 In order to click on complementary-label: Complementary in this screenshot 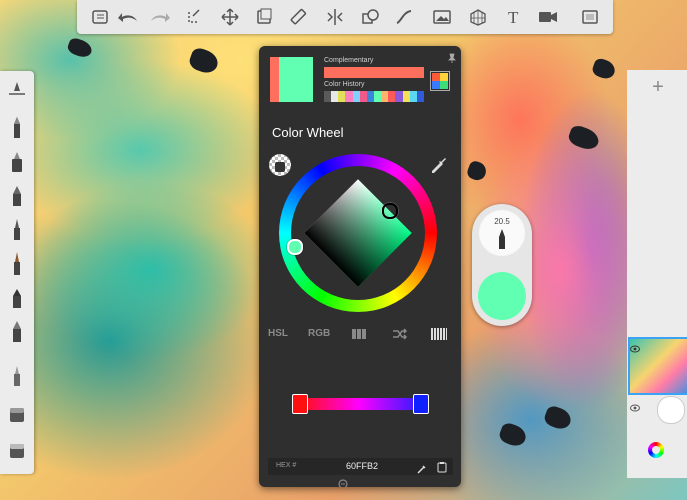, I will do `click(349, 60)`.